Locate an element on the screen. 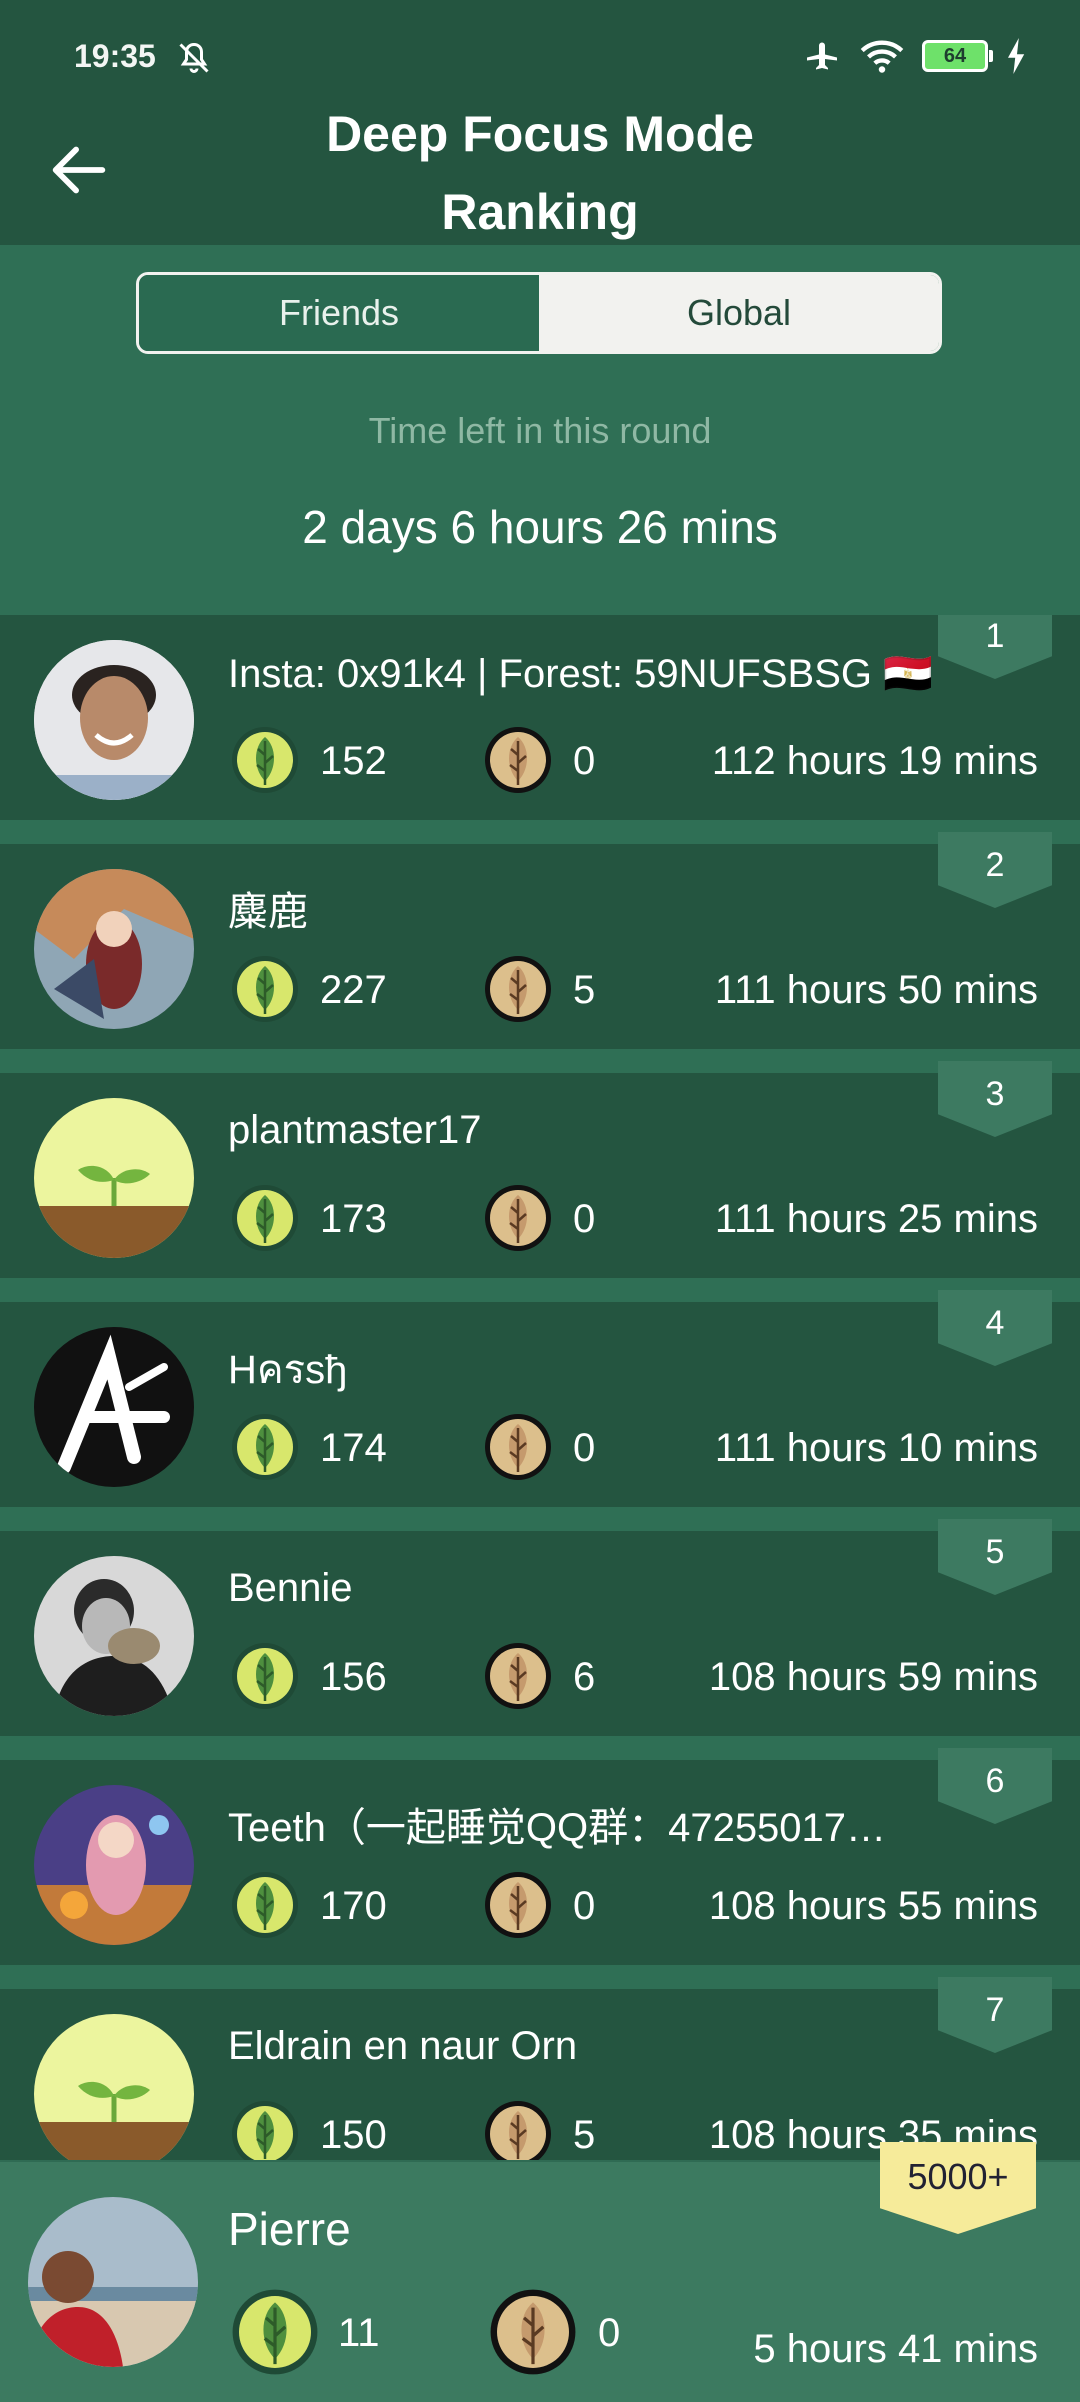  focus-duration: 111 hours 25 mins is located at coordinates (876, 1219).